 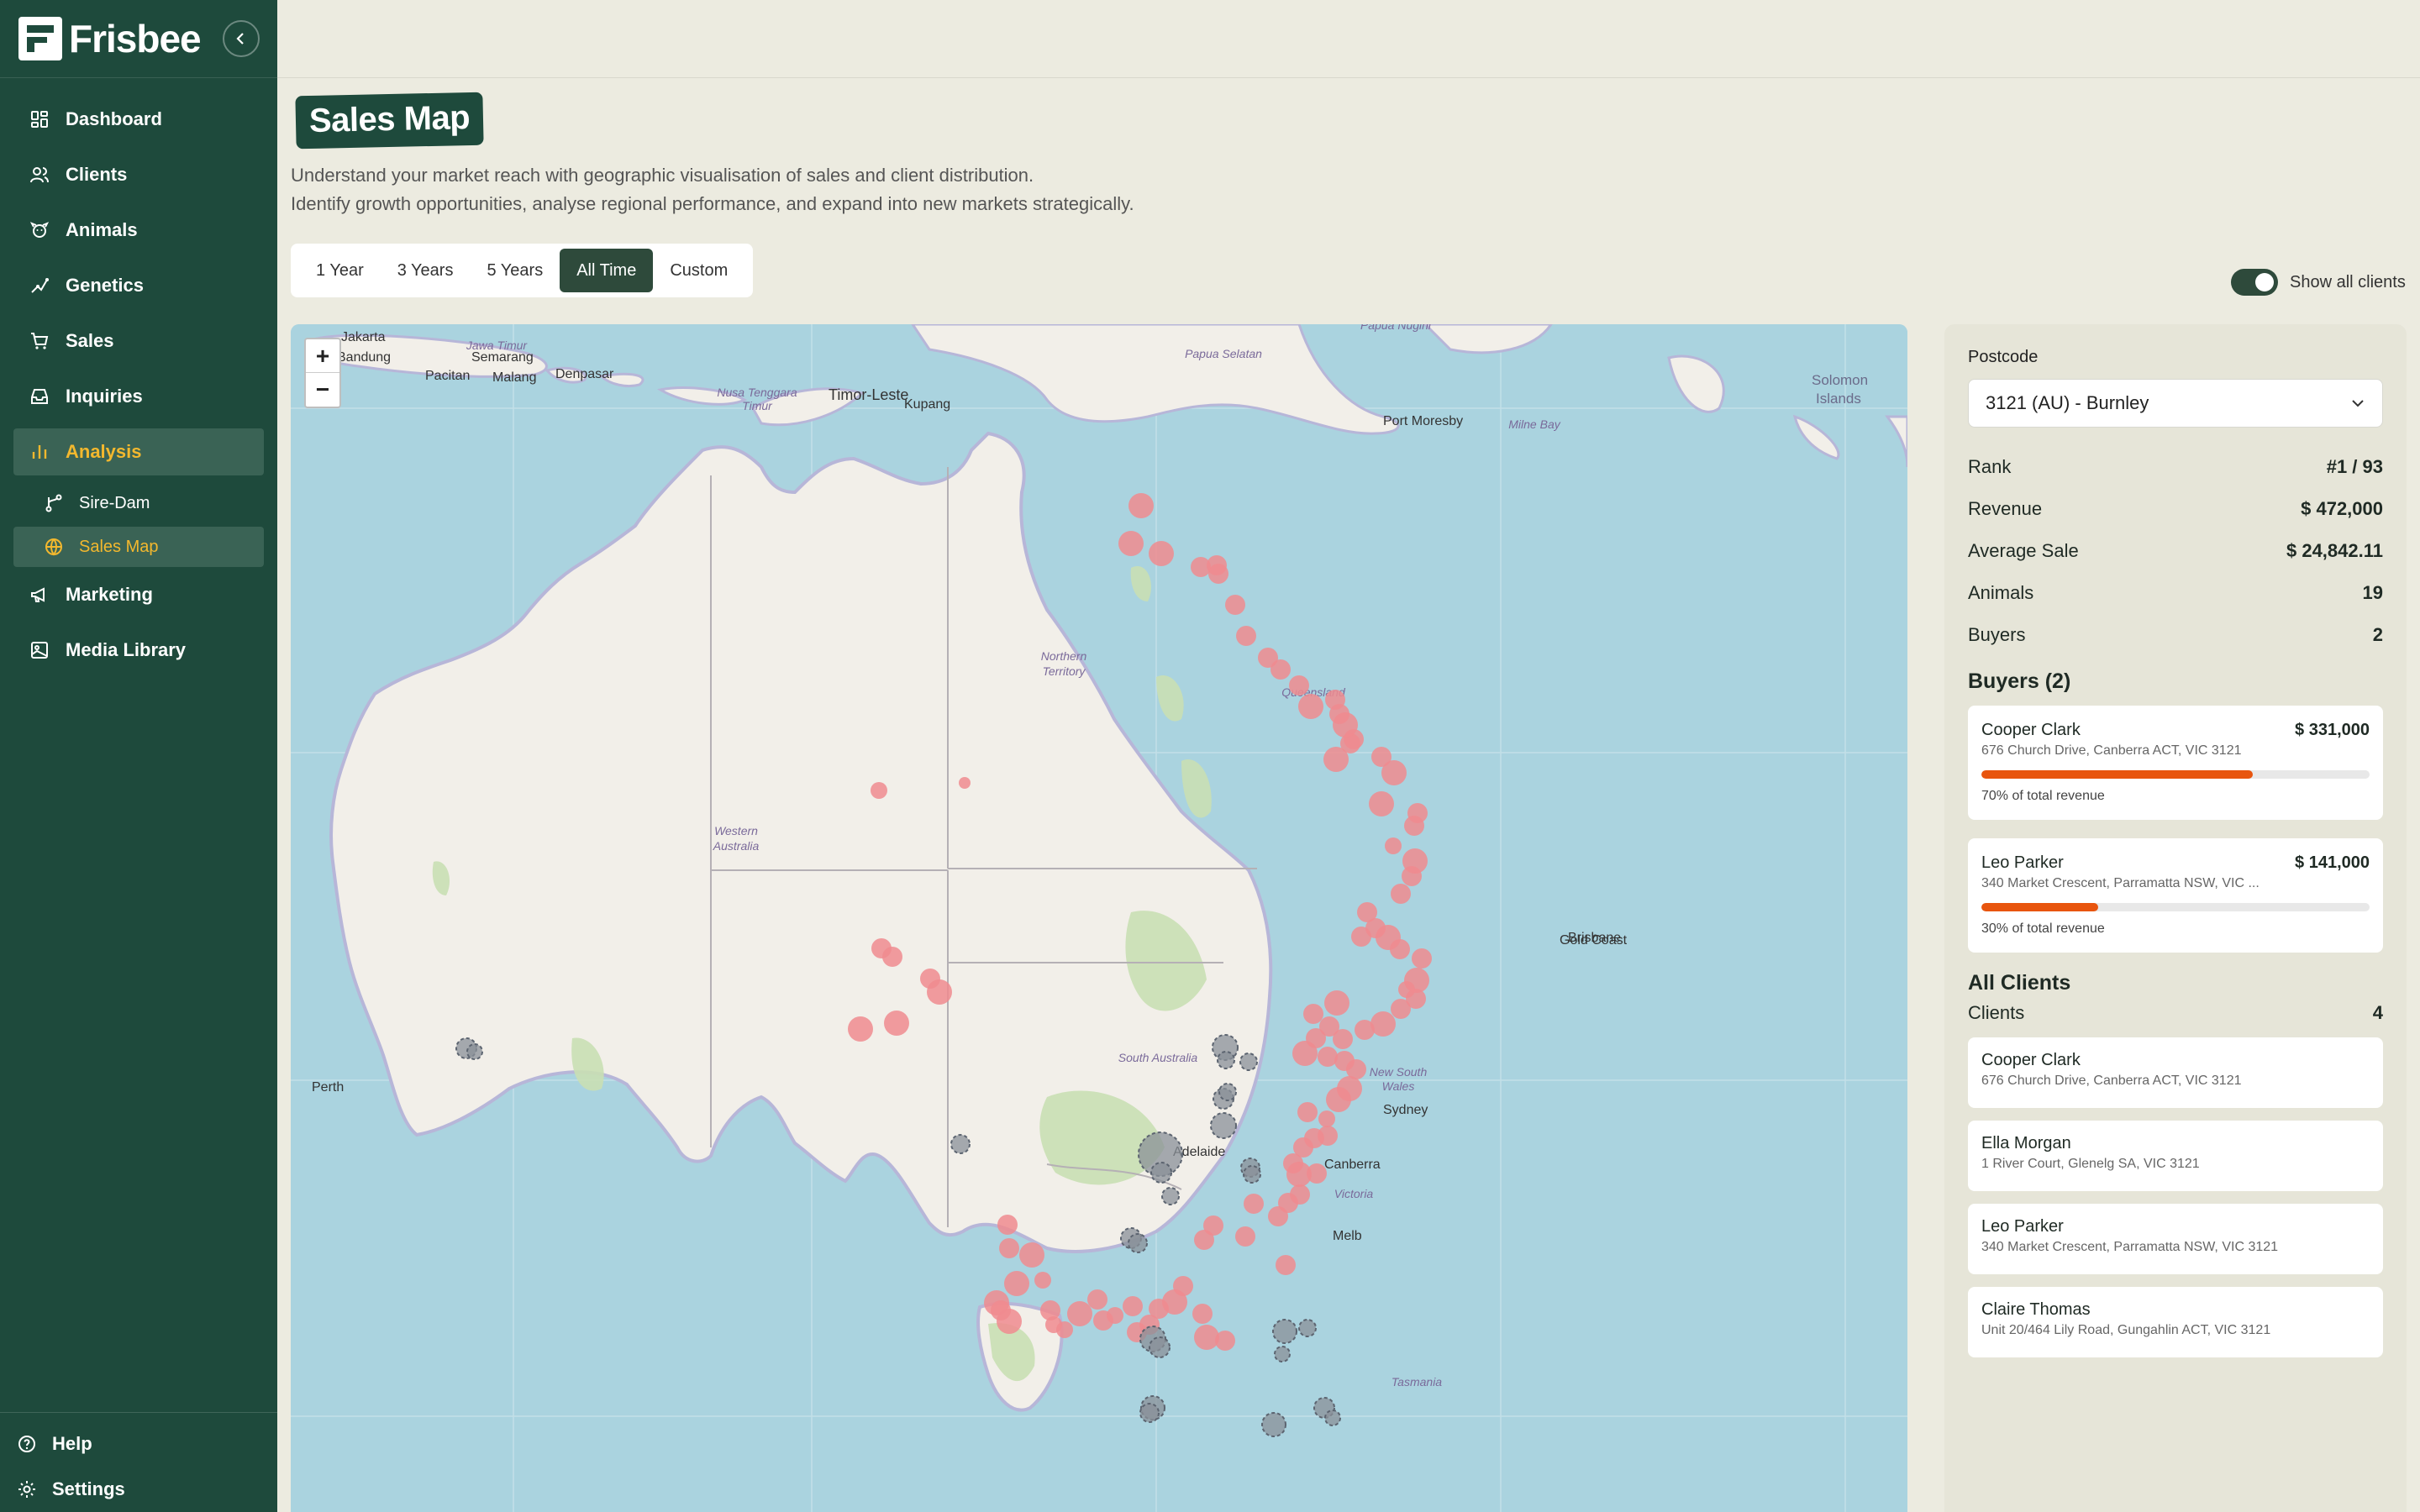 What do you see at coordinates (698, 270) in the screenshot?
I see `range-tab-custom: Custom` at bounding box center [698, 270].